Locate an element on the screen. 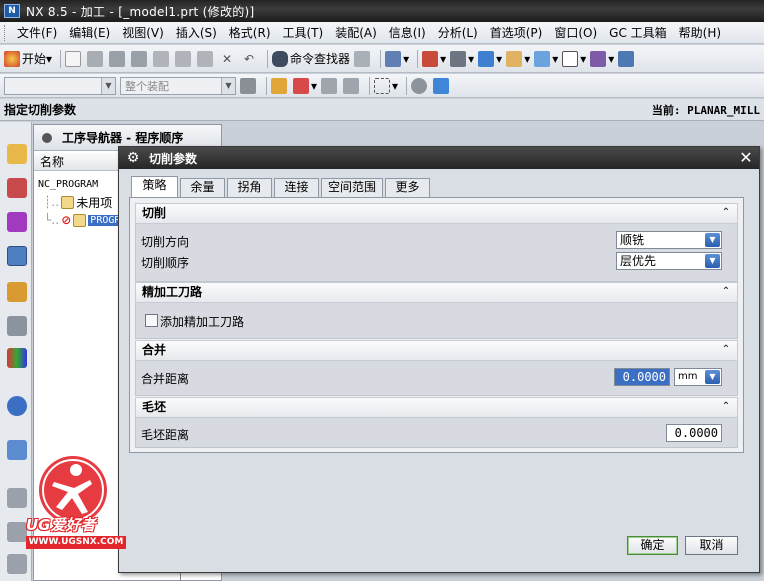 The image size is (764, 581). tab-label: 连接 is located at coordinates (296, 187).